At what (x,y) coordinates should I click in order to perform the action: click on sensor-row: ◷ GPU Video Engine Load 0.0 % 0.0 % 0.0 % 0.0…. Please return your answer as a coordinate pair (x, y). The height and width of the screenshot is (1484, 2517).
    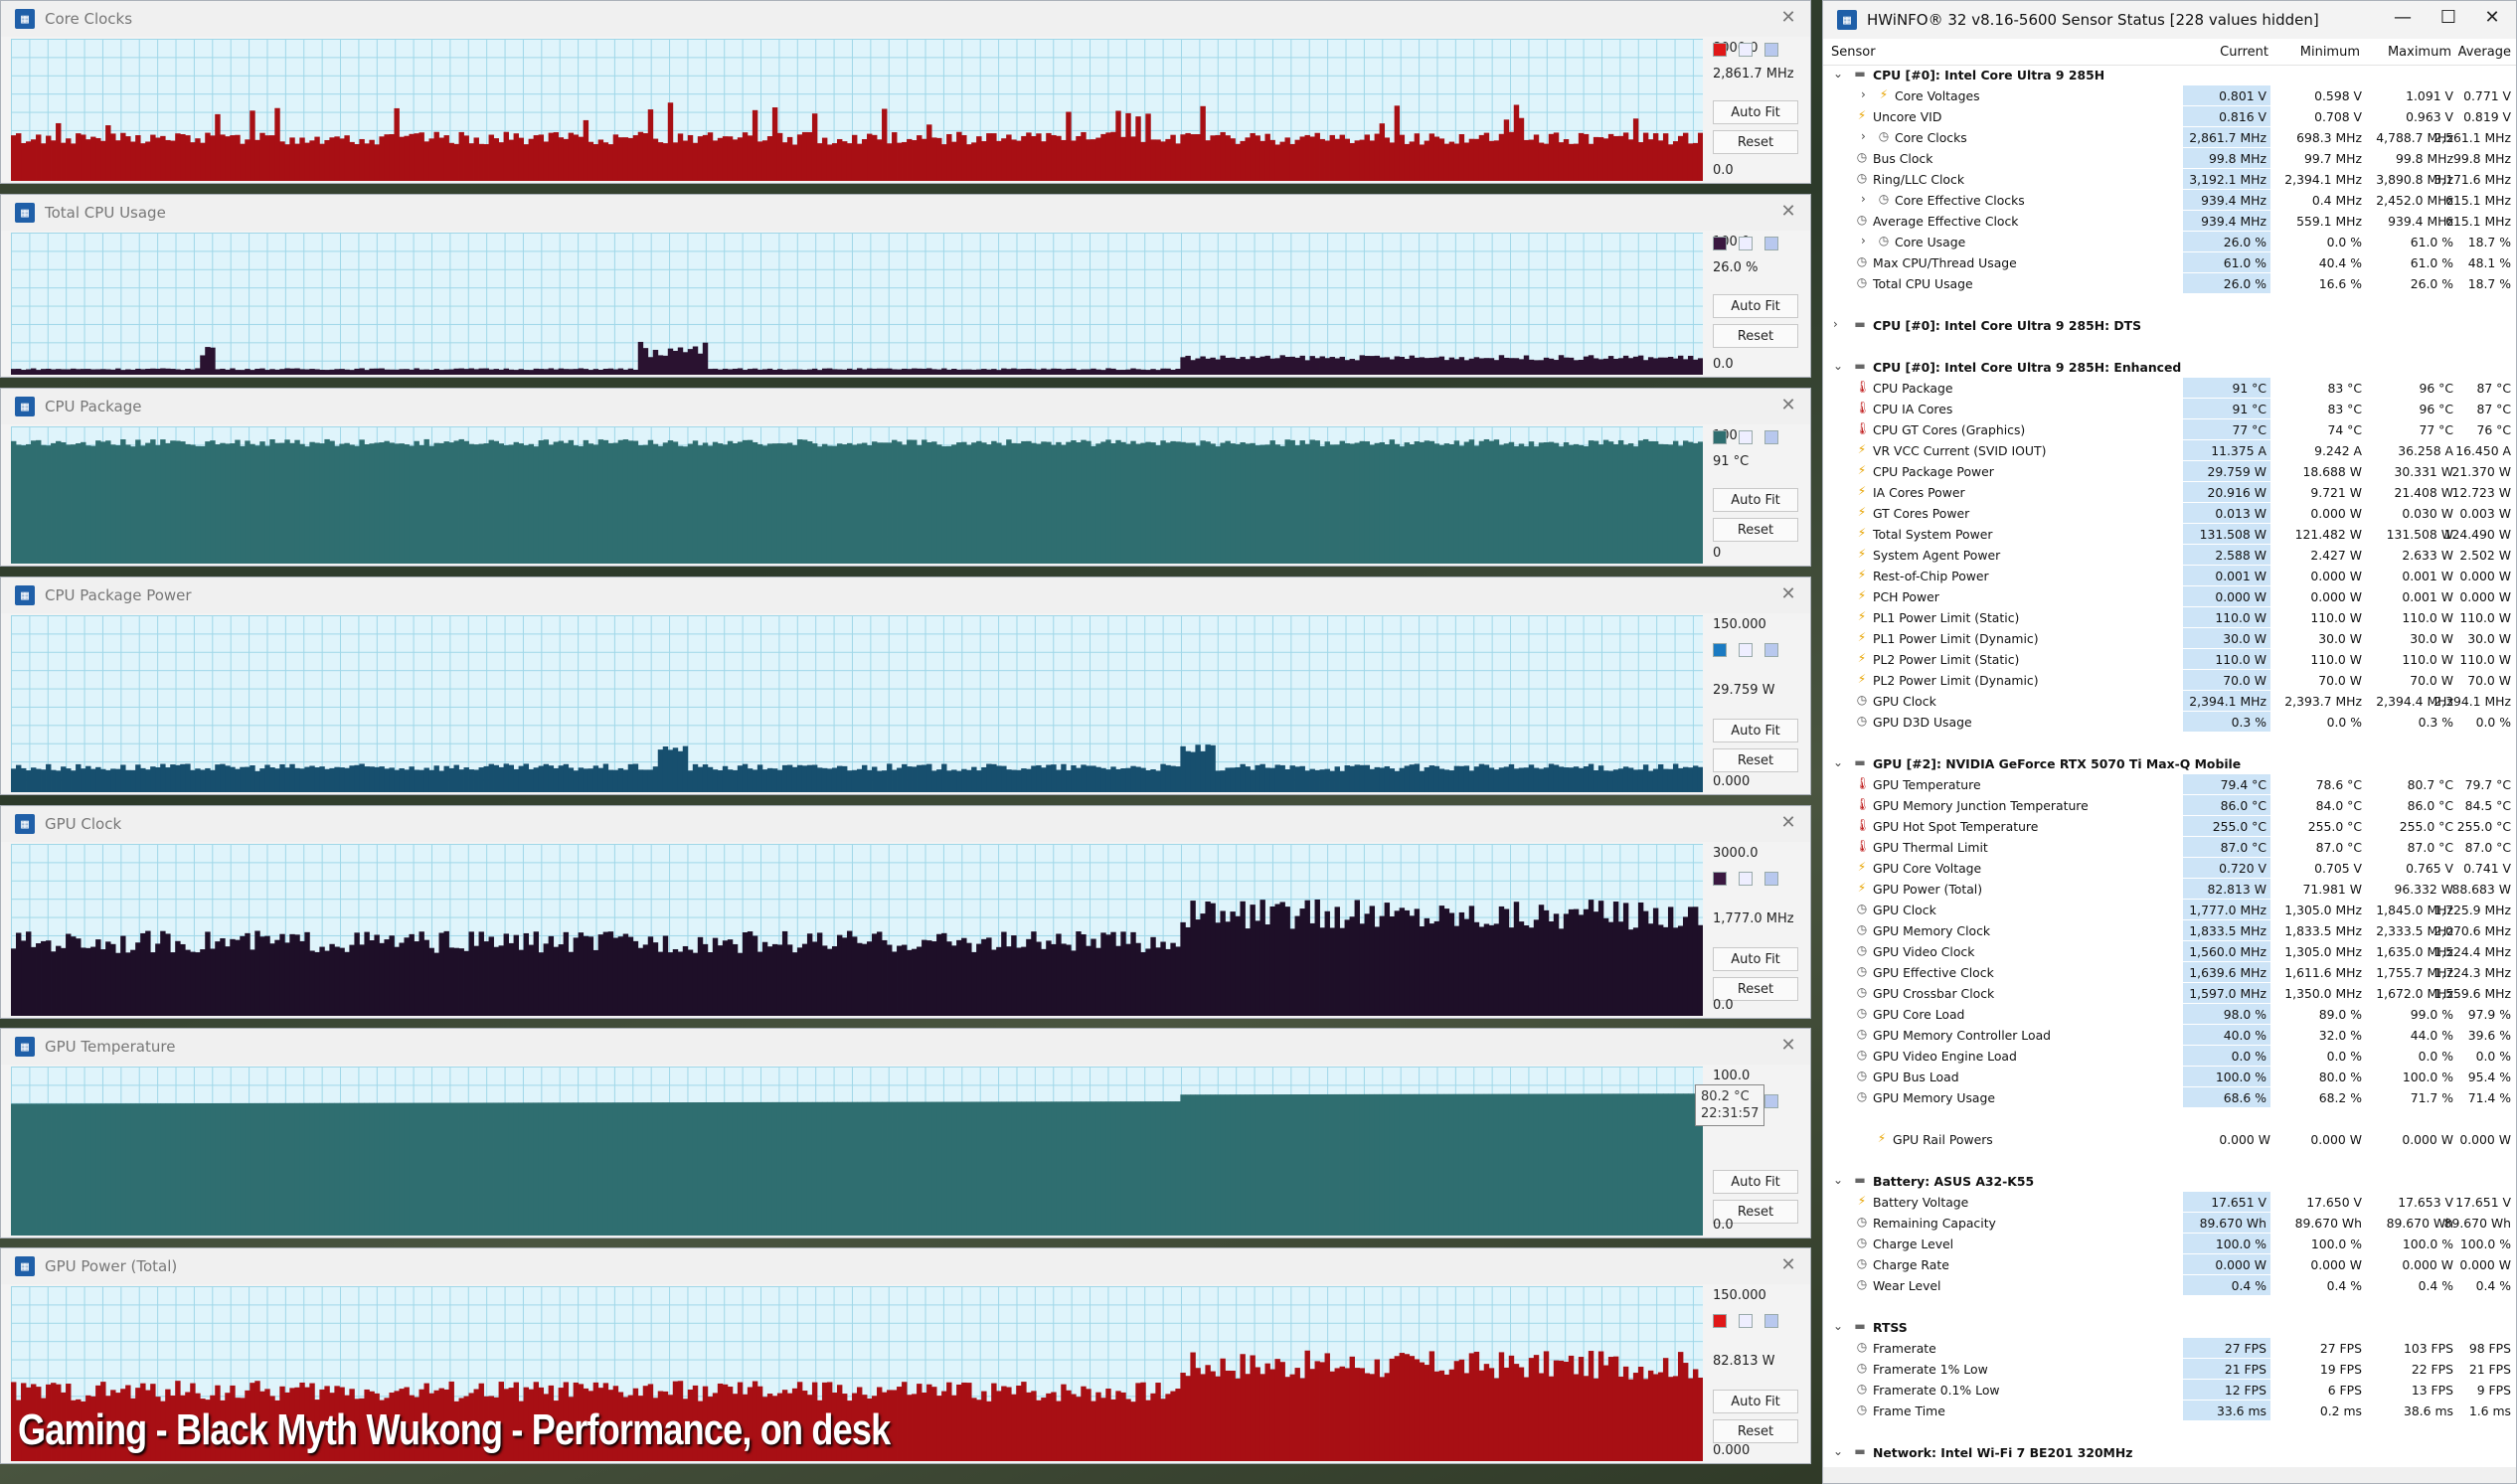
    Looking at the image, I should click on (2169, 1056).